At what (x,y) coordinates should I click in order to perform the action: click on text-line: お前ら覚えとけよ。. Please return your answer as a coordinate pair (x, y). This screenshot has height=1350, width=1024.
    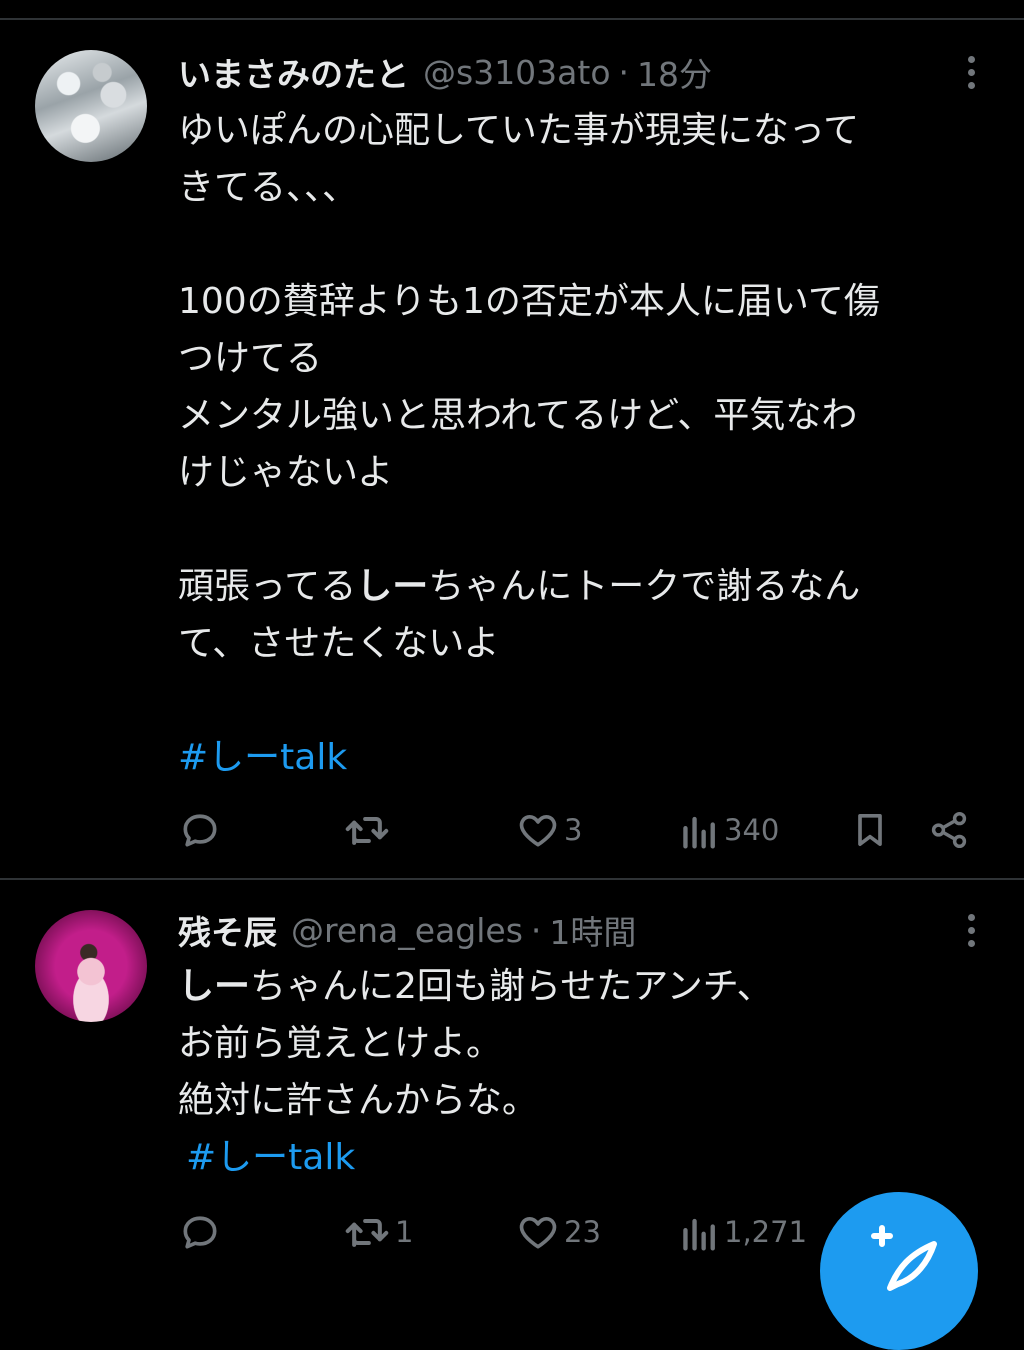
    Looking at the image, I should click on (340, 1043).